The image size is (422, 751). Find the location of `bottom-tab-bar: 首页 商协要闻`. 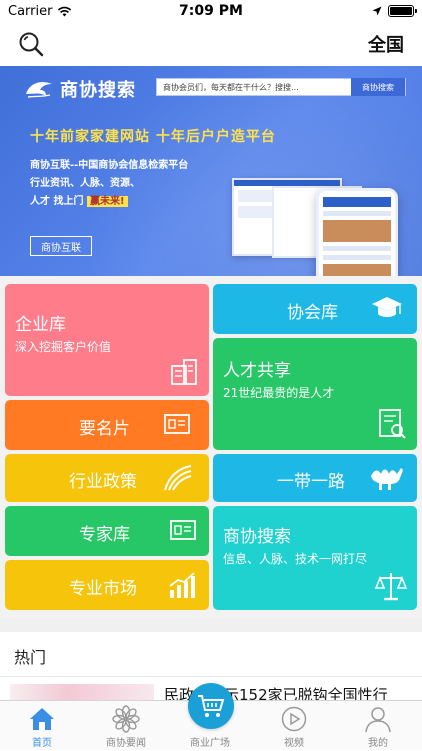

bottom-tab-bar: 首页 商协要闻 is located at coordinates (211, 725).